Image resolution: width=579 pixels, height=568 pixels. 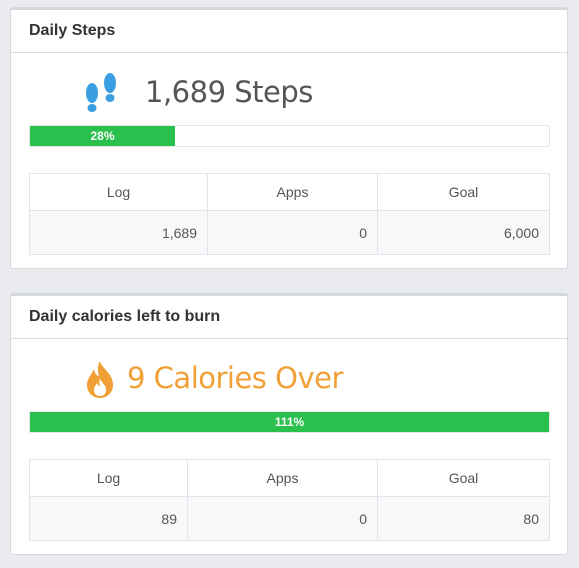 What do you see at coordinates (101, 92) in the screenshot?
I see `footprints-icon` at bounding box center [101, 92].